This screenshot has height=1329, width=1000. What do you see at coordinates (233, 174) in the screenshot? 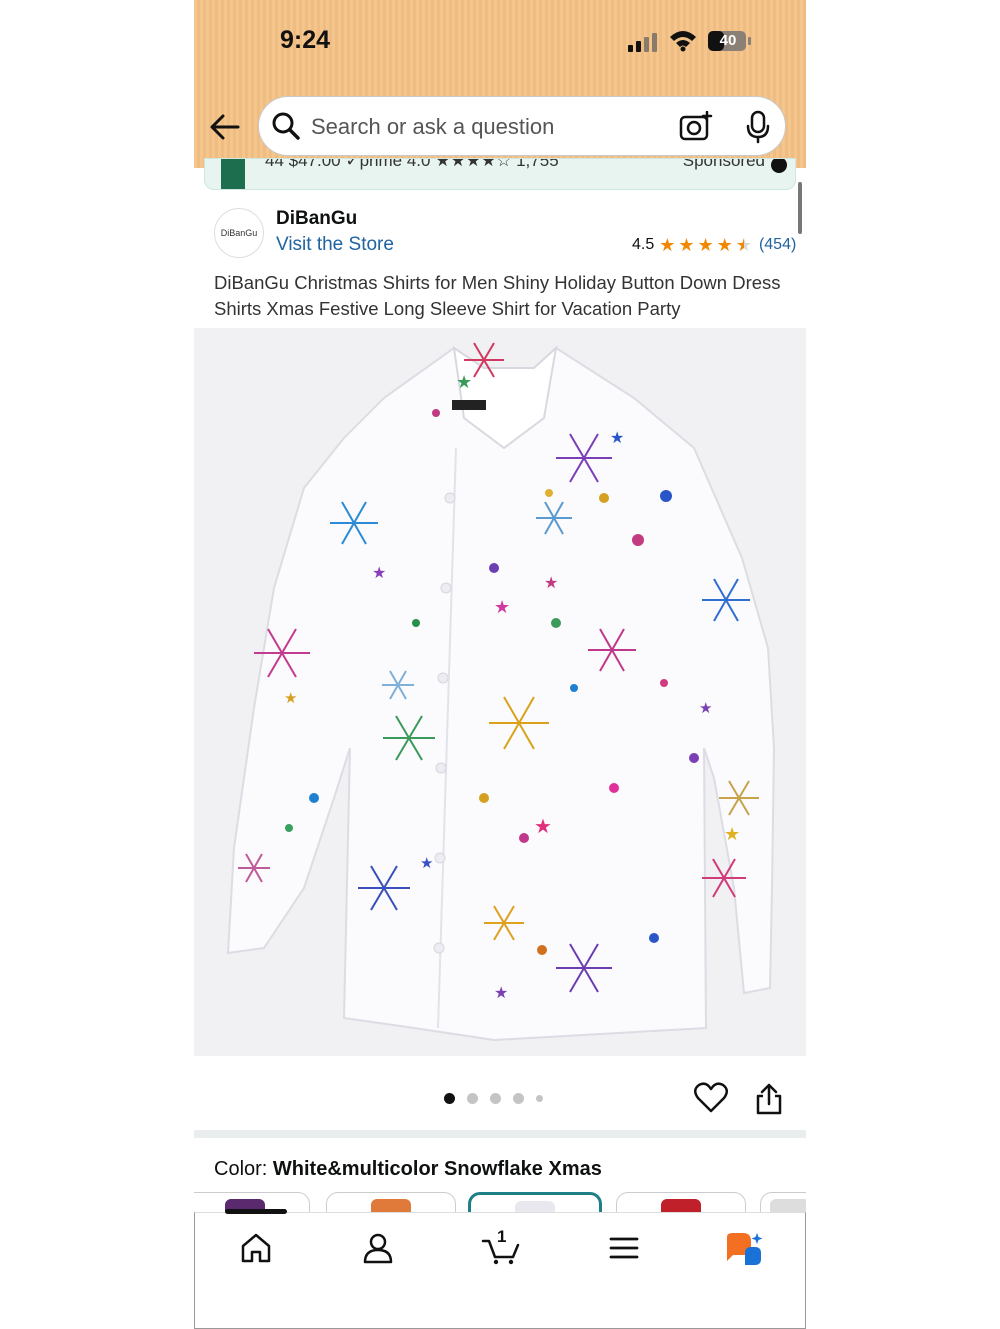
I see `ad-product-image` at bounding box center [233, 174].